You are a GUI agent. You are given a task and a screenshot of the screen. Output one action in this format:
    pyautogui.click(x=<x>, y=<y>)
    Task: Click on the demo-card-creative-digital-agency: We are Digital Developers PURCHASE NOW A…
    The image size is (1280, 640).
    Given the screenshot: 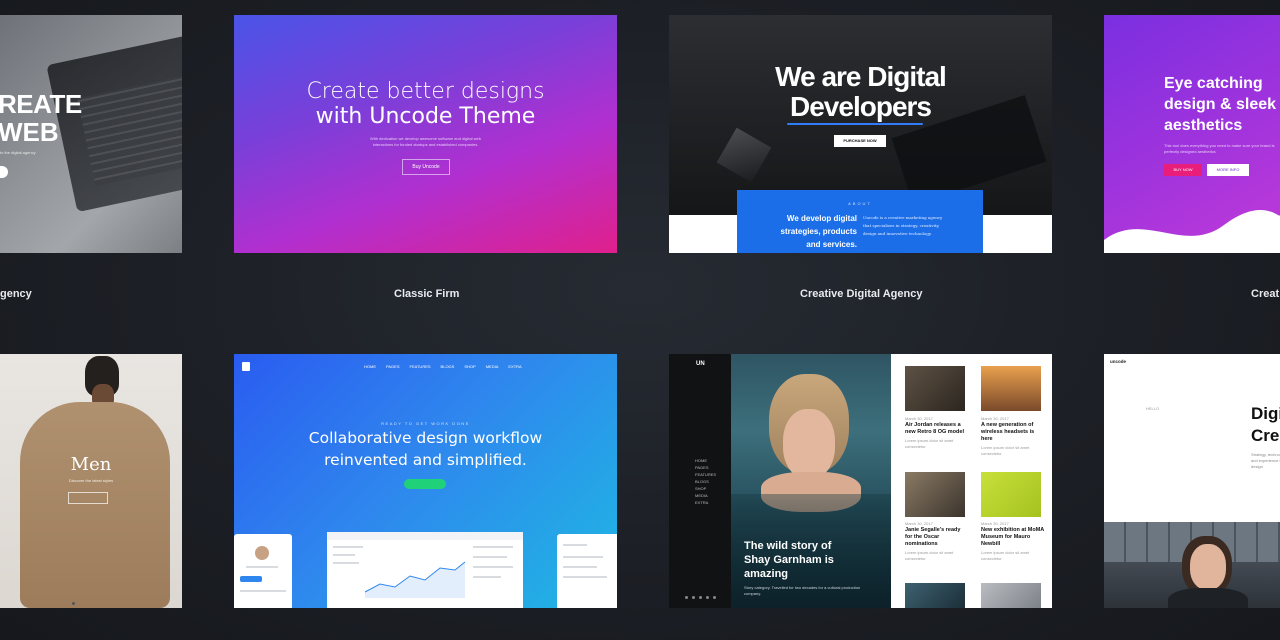 What is the action you would take?
    pyautogui.click(x=860, y=134)
    